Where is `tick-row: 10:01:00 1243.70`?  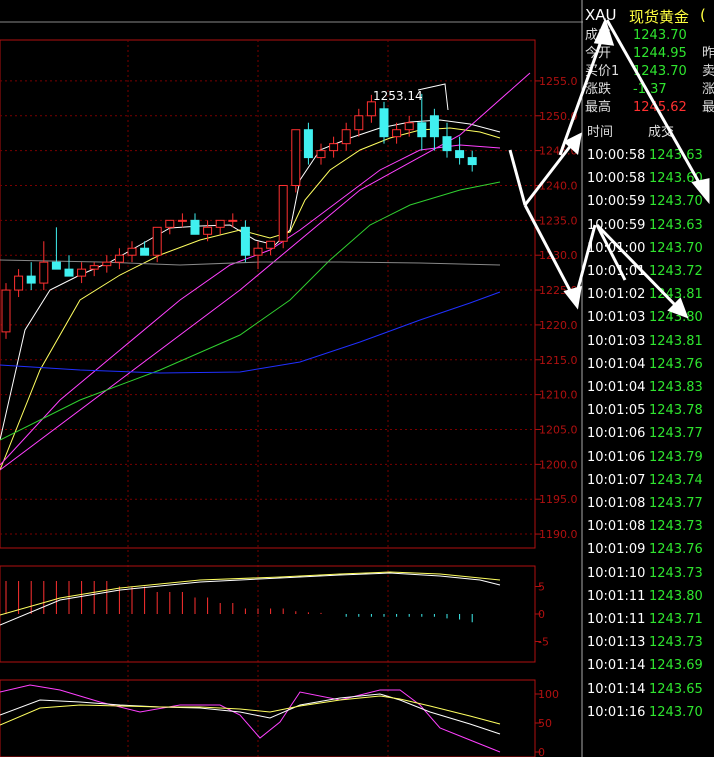
tick-row: 10:01:00 1243.70 is located at coordinates (649, 249).